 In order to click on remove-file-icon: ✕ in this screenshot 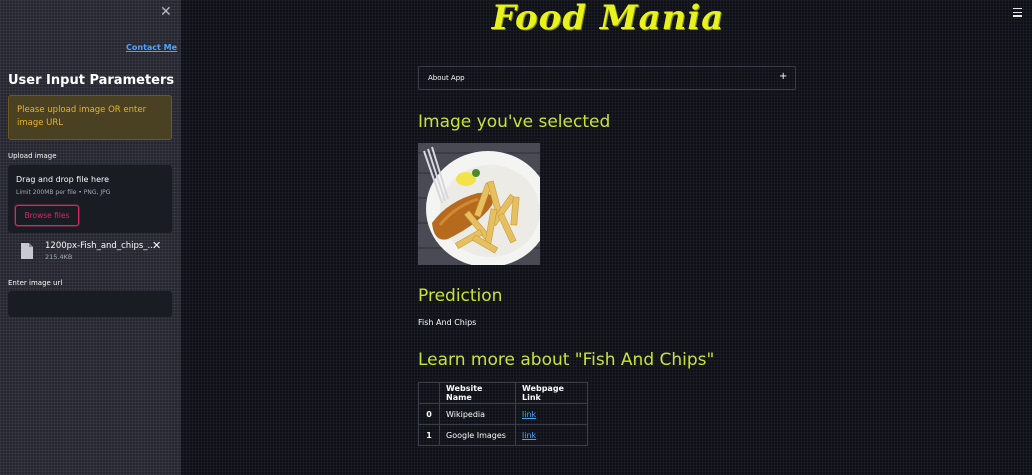, I will do `click(156, 245)`.